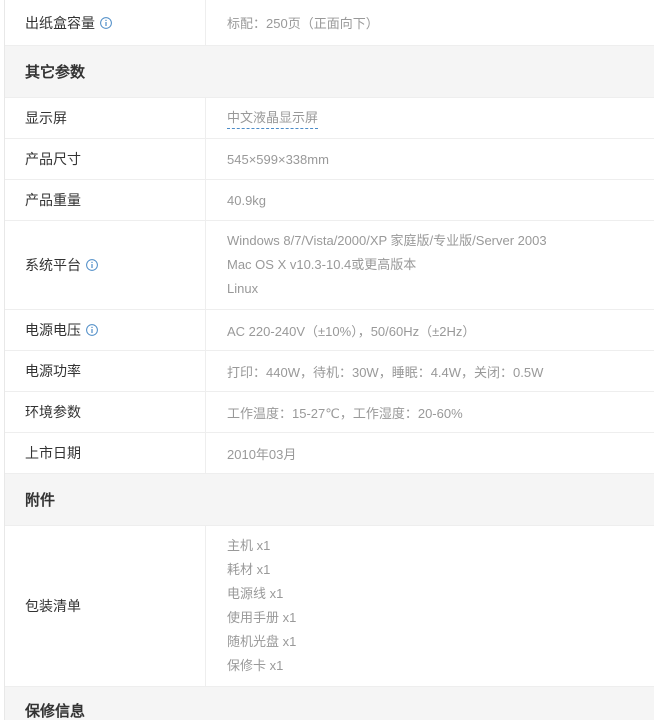 This screenshot has height=720, width=654. What do you see at coordinates (105, 371) in the screenshot?
I see `spec-label: 电源功率` at bounding box center [105, 371].